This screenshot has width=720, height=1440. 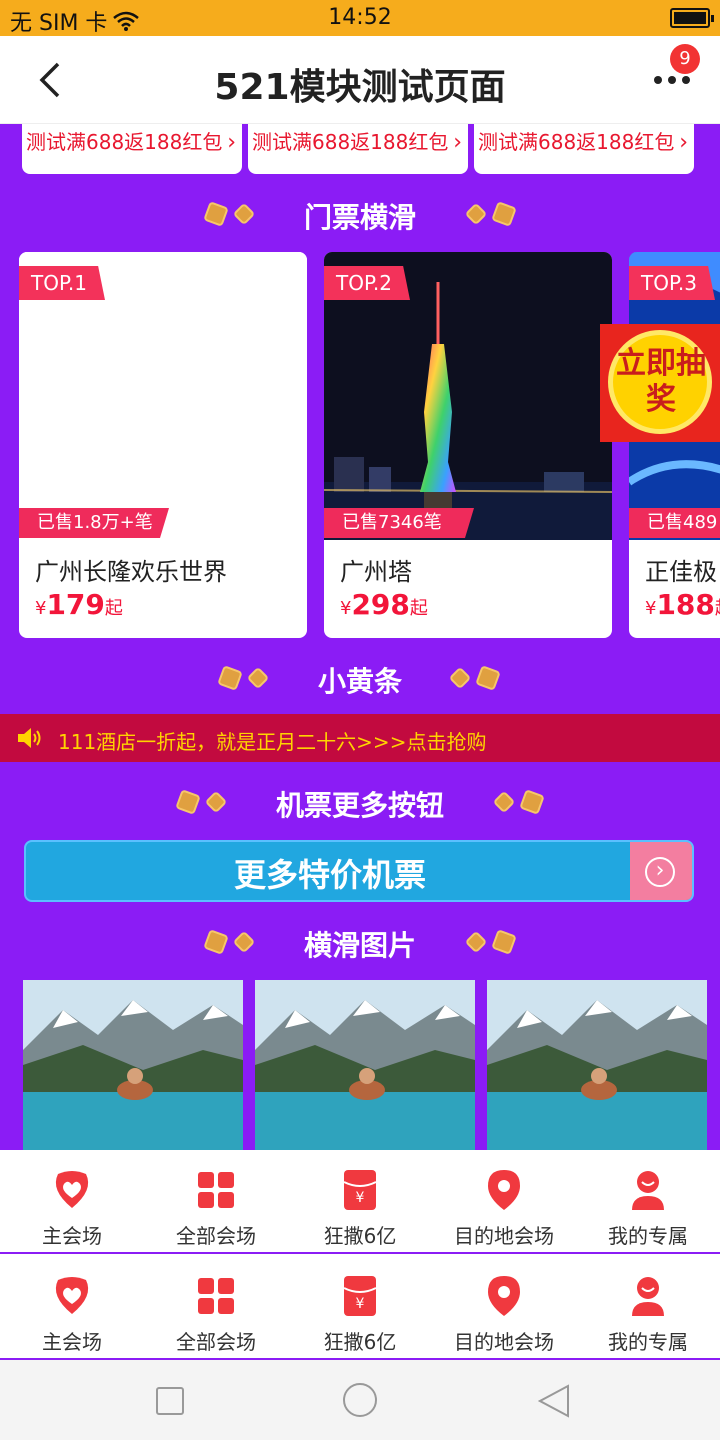 I want to click on ticket-name: 广州塔, so click(x=376, y=572).